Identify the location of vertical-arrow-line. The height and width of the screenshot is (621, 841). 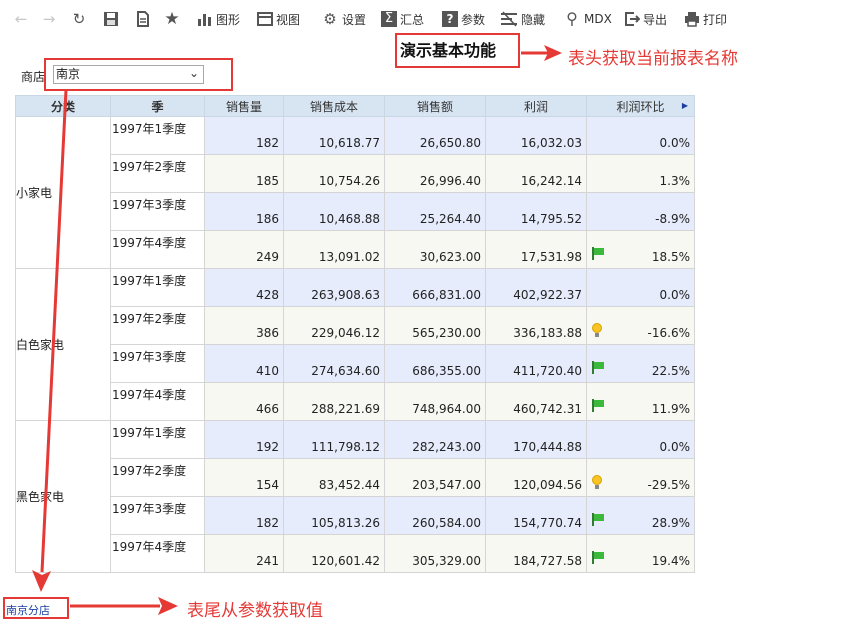
(54, 331).